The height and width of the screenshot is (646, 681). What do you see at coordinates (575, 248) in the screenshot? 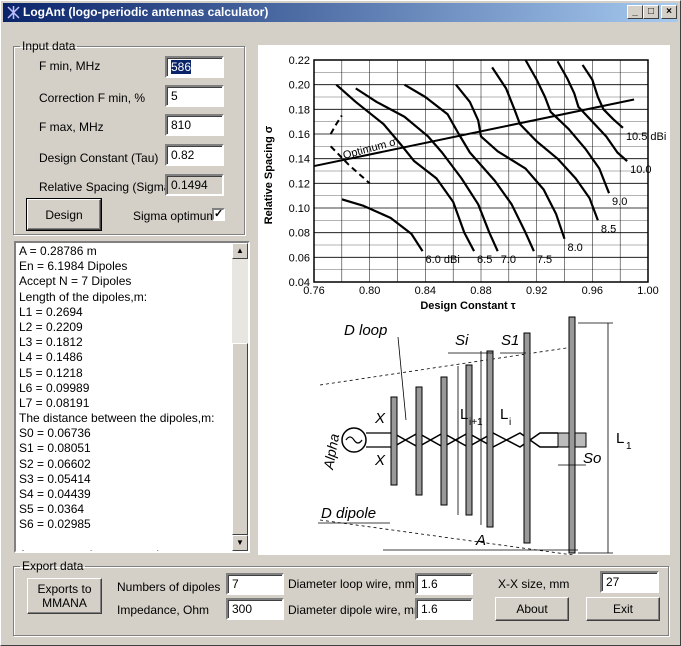
I see `gain-curve-label: 8.0` at bounding box center [575, 248].